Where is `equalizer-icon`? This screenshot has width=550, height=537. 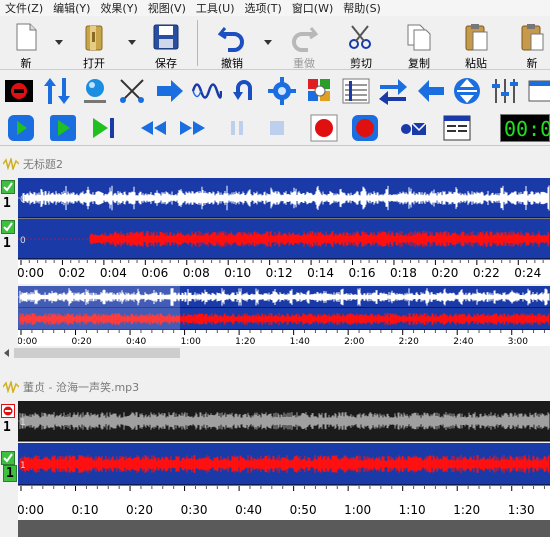 equalizer-icon is located at coordinates (505, 91).